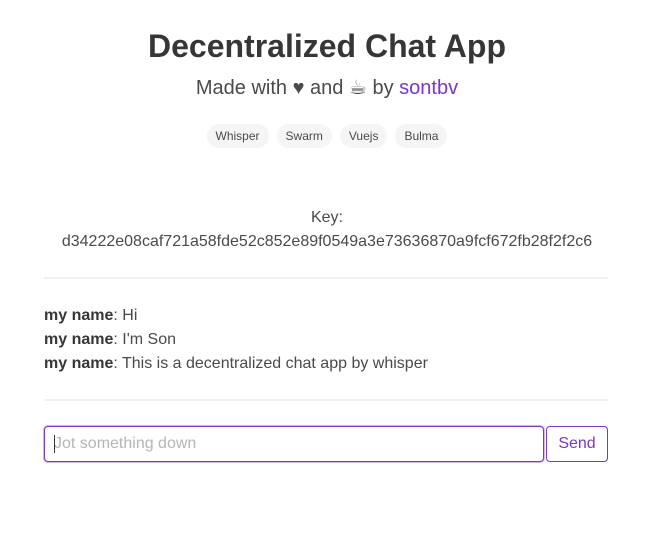 This screenshot has height=542, width=654. What do you see at coordinates (326, 217) in the screenshot?
I see `key-label: Key:` at bounding box center [326, 217].